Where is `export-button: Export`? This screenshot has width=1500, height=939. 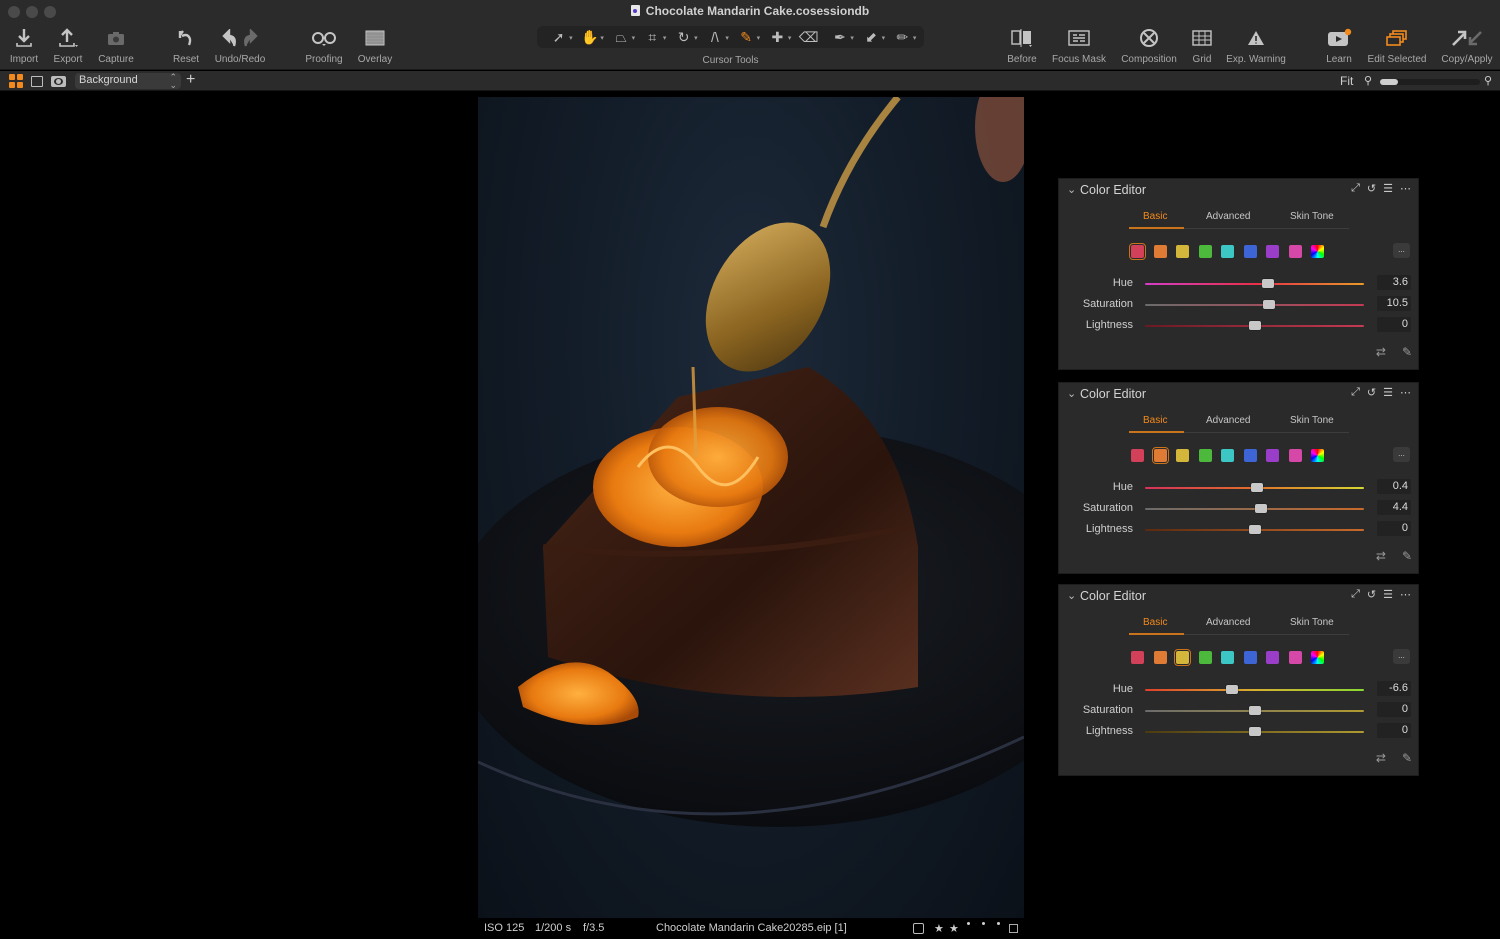 export-button: Export is located at coordinates (68, 45).